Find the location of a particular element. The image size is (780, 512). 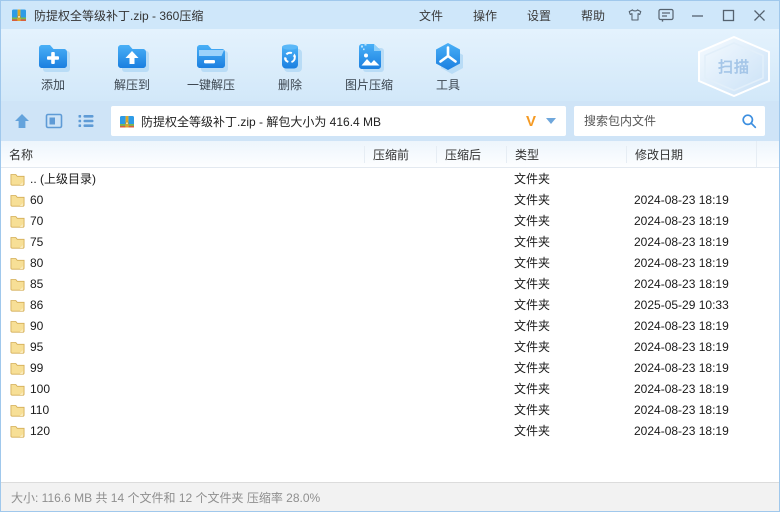

toolbar-label: 图片压缩 is located at coordinates (368, 85).